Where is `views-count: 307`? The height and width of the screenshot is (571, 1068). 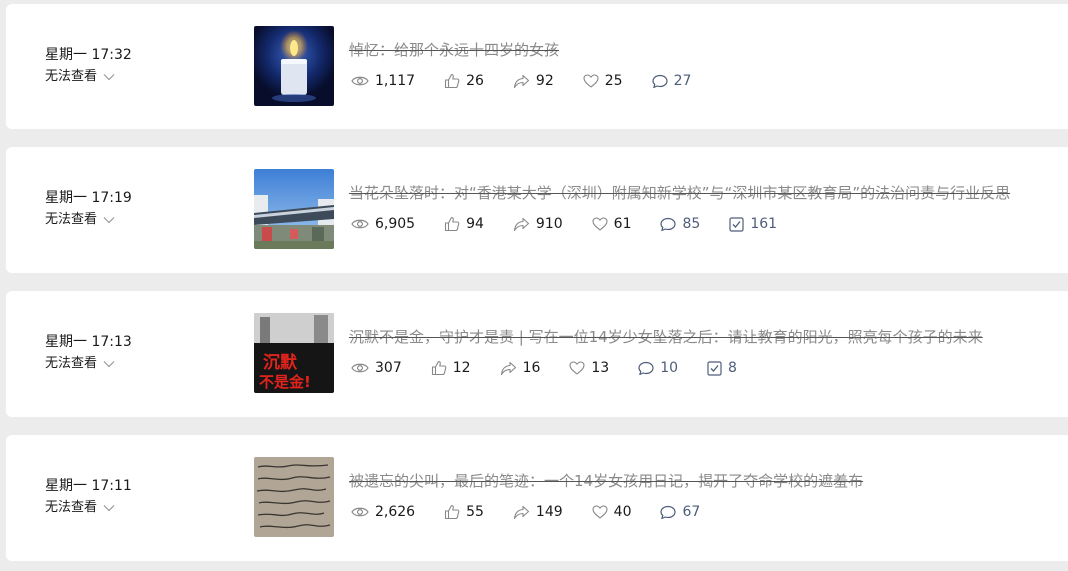 views-count: 307 is located at coordinates (388, 368).